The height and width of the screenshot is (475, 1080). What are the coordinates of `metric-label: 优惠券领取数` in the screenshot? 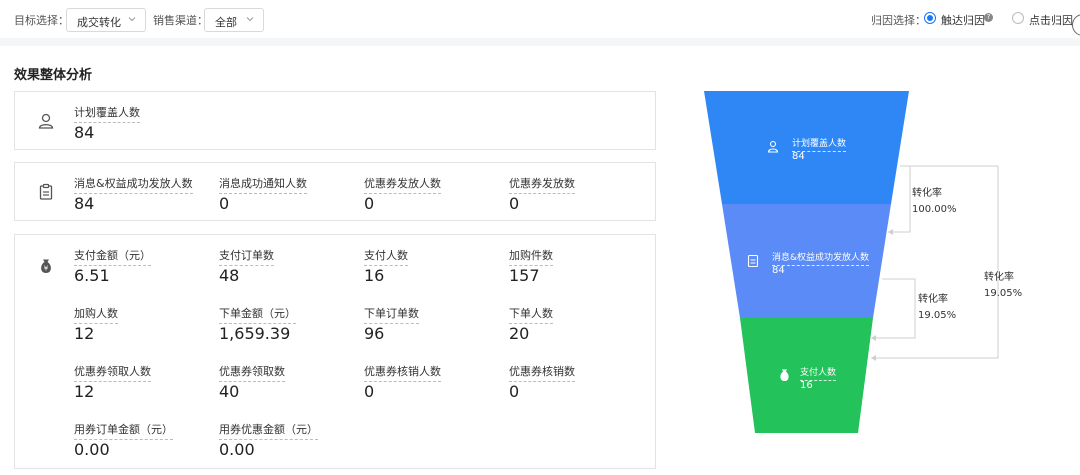 It's located at (252, 372).